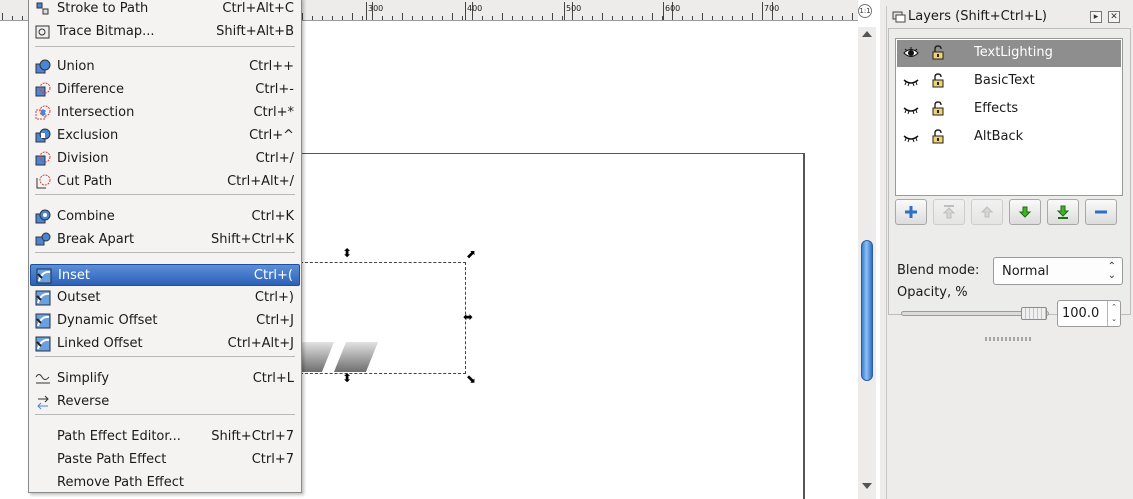  I want to click on opacity-spinbox: 100.0 ⌃ ⌄, so click(1089, 313).